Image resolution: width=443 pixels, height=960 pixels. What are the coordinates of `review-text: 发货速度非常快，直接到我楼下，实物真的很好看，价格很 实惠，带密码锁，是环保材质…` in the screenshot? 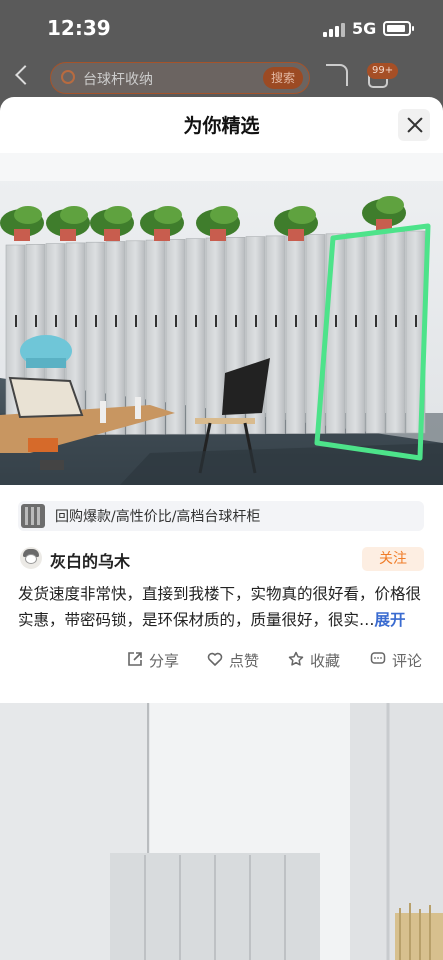 It's located at (223, 607).